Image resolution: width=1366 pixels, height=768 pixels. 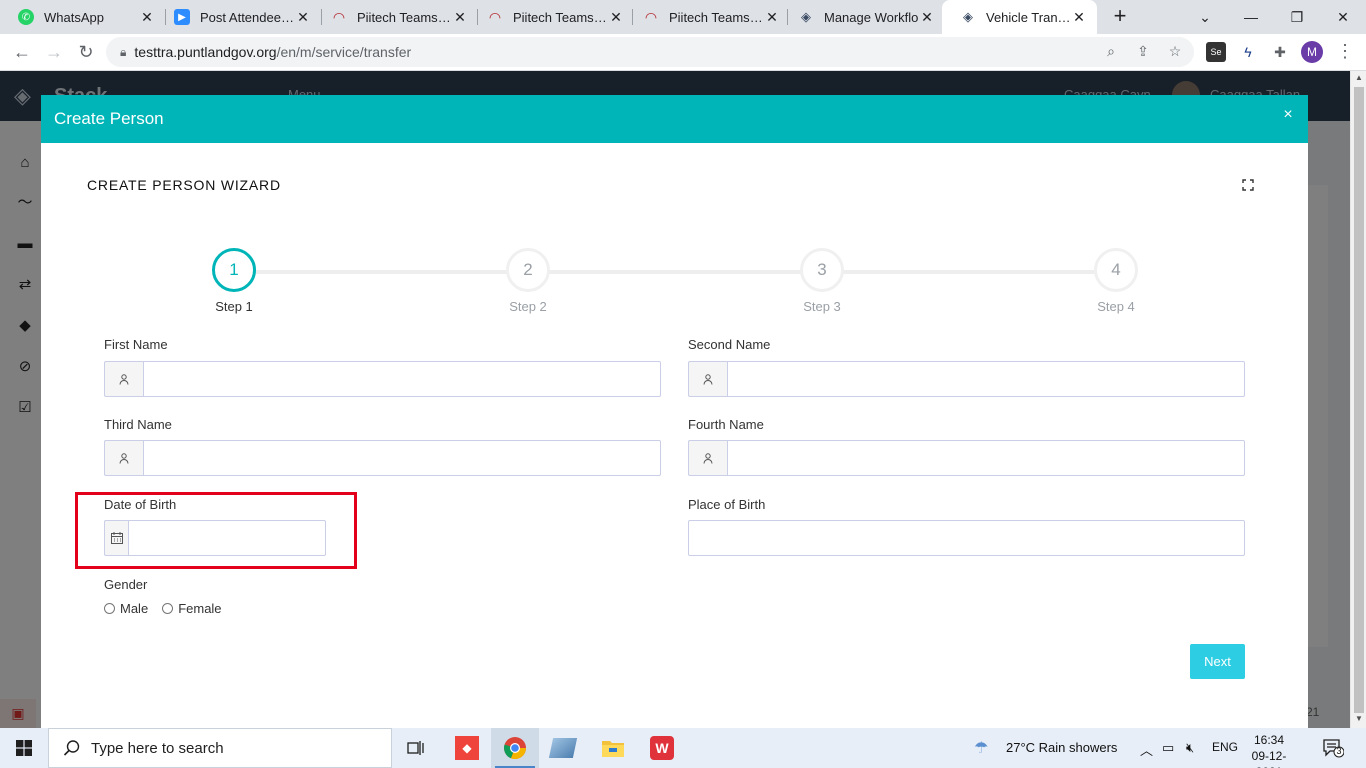 I want to click on expand-icon, so click(x=1248, y=185).